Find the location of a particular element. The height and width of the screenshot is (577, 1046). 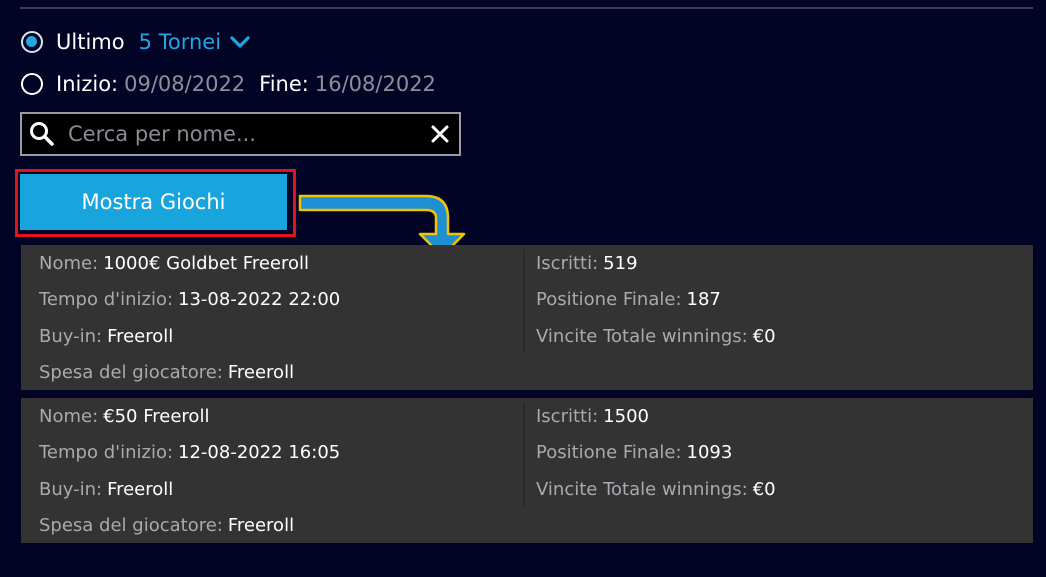

chevron-down-icon is located at coordinates (240, 42).